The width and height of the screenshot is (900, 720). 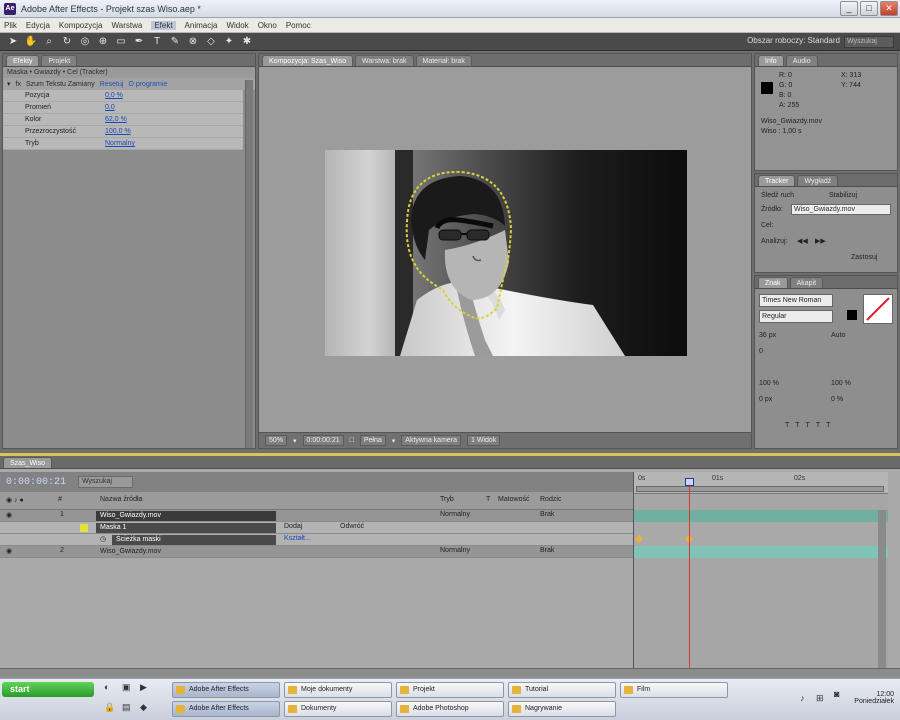 What do you see at coordinates (810, 425) in the screenshot?
I see `text-style-buttons: TTTTT` at bounding box center [810, 425].